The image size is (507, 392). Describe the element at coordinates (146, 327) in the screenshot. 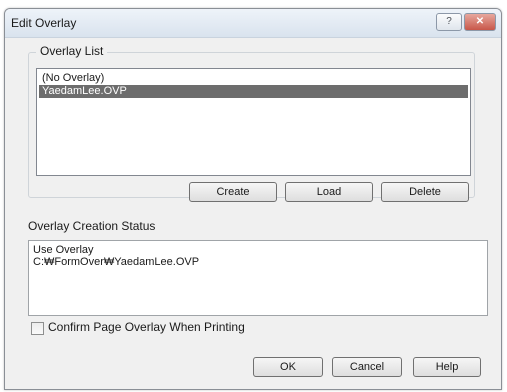

I see `confirm-overlay-label: Confirm Page Overlay When Printing` at that location.